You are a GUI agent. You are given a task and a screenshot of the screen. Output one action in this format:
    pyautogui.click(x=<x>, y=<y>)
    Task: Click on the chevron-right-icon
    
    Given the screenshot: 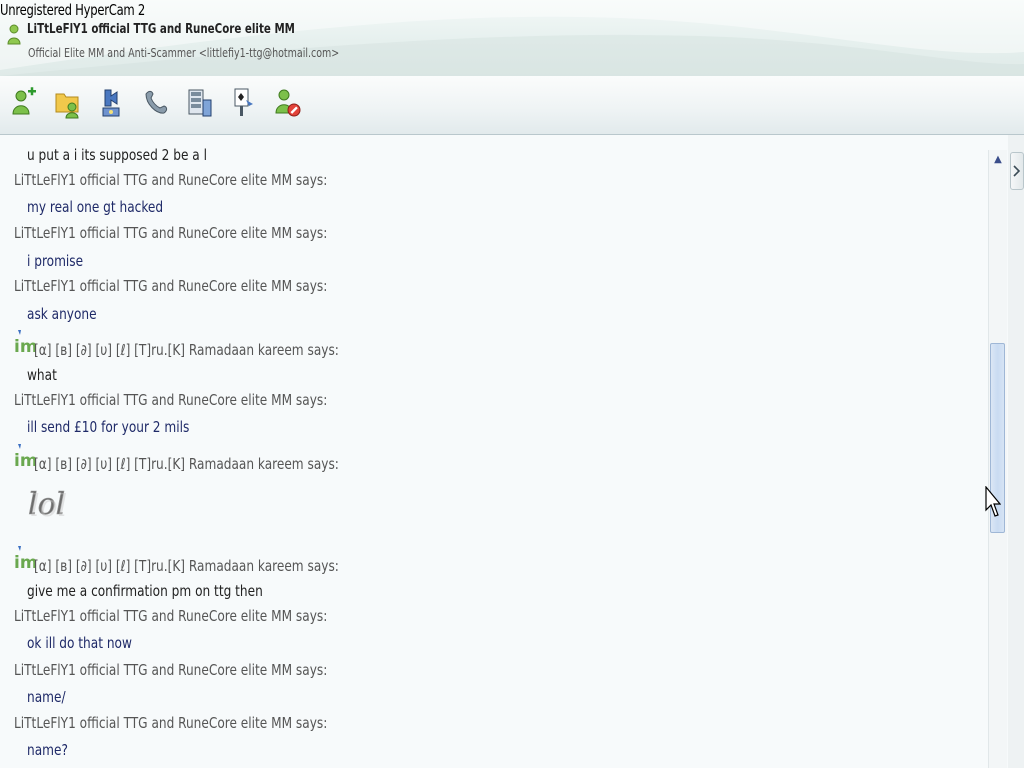 What is the action you would take?
    pyautogui.click(x=1017, y=171)
    